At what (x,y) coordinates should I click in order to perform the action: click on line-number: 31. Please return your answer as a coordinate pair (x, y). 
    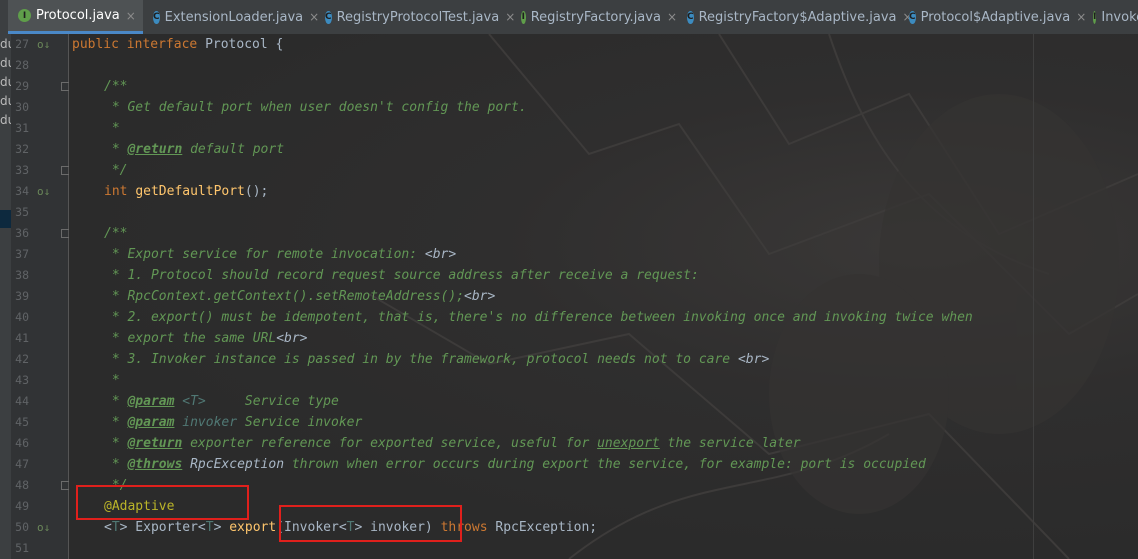
    Looking at the image, I should click on (22, 128).